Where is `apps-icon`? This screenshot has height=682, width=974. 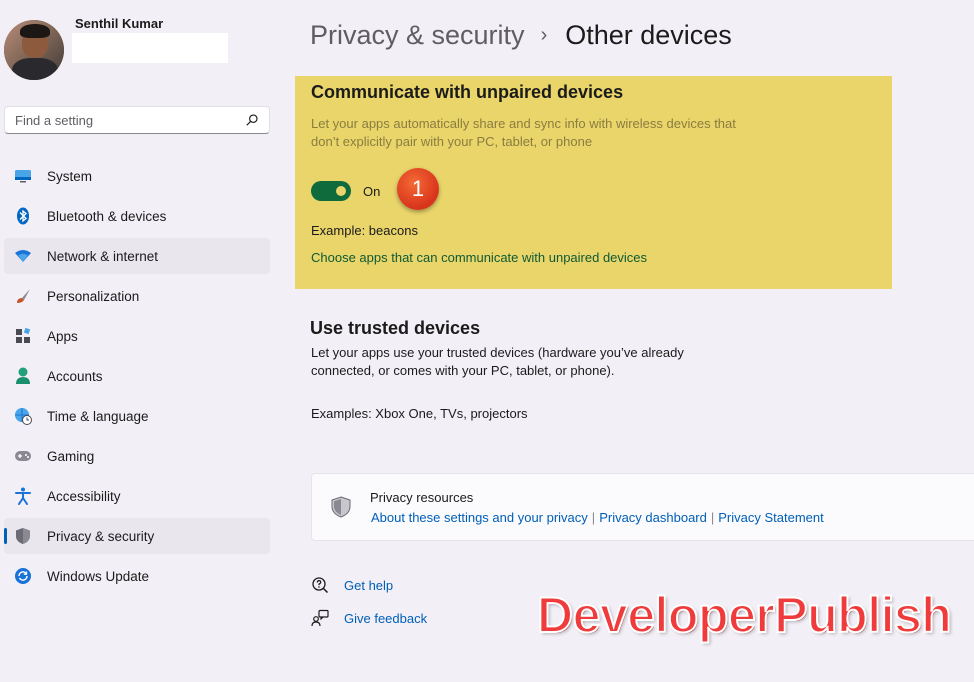 apps-icon is located at coordinates (23, 336).